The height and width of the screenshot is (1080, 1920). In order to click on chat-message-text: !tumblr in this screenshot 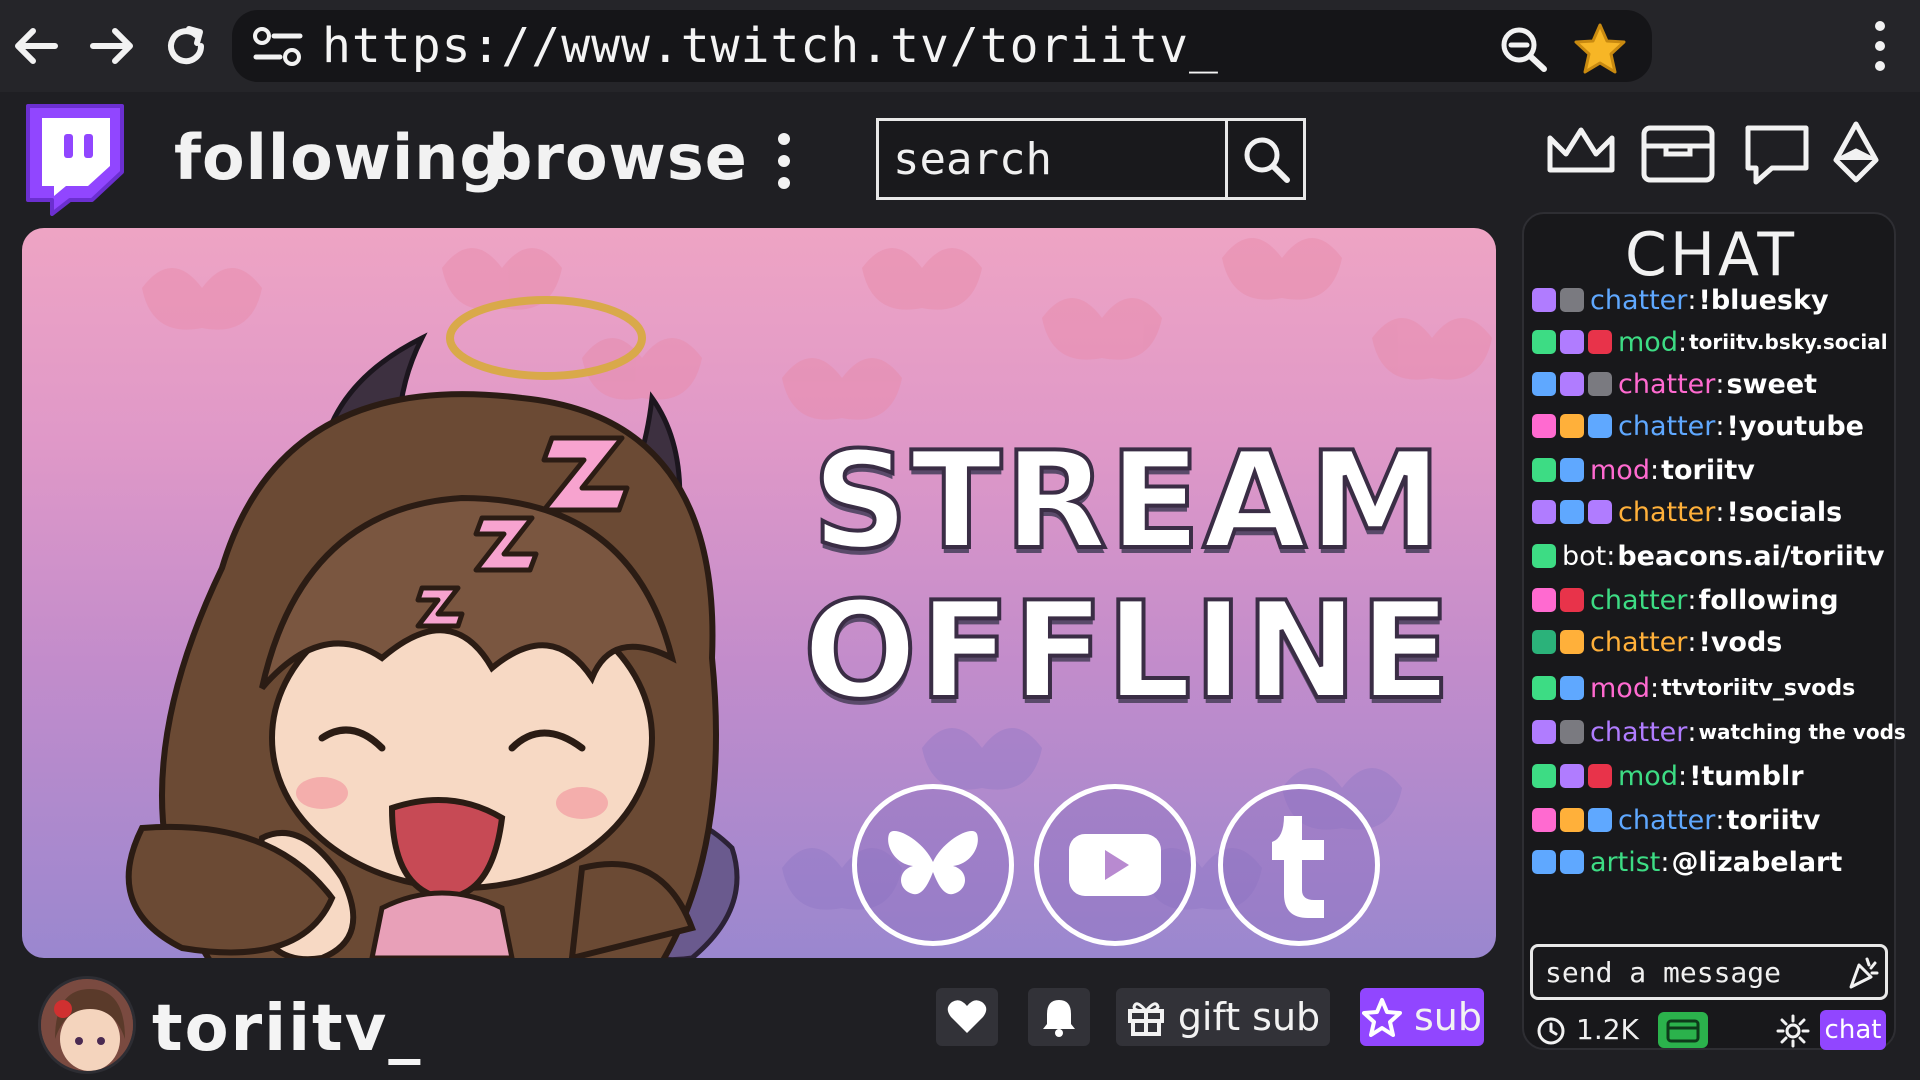, I will do `click(1746, 776)`.